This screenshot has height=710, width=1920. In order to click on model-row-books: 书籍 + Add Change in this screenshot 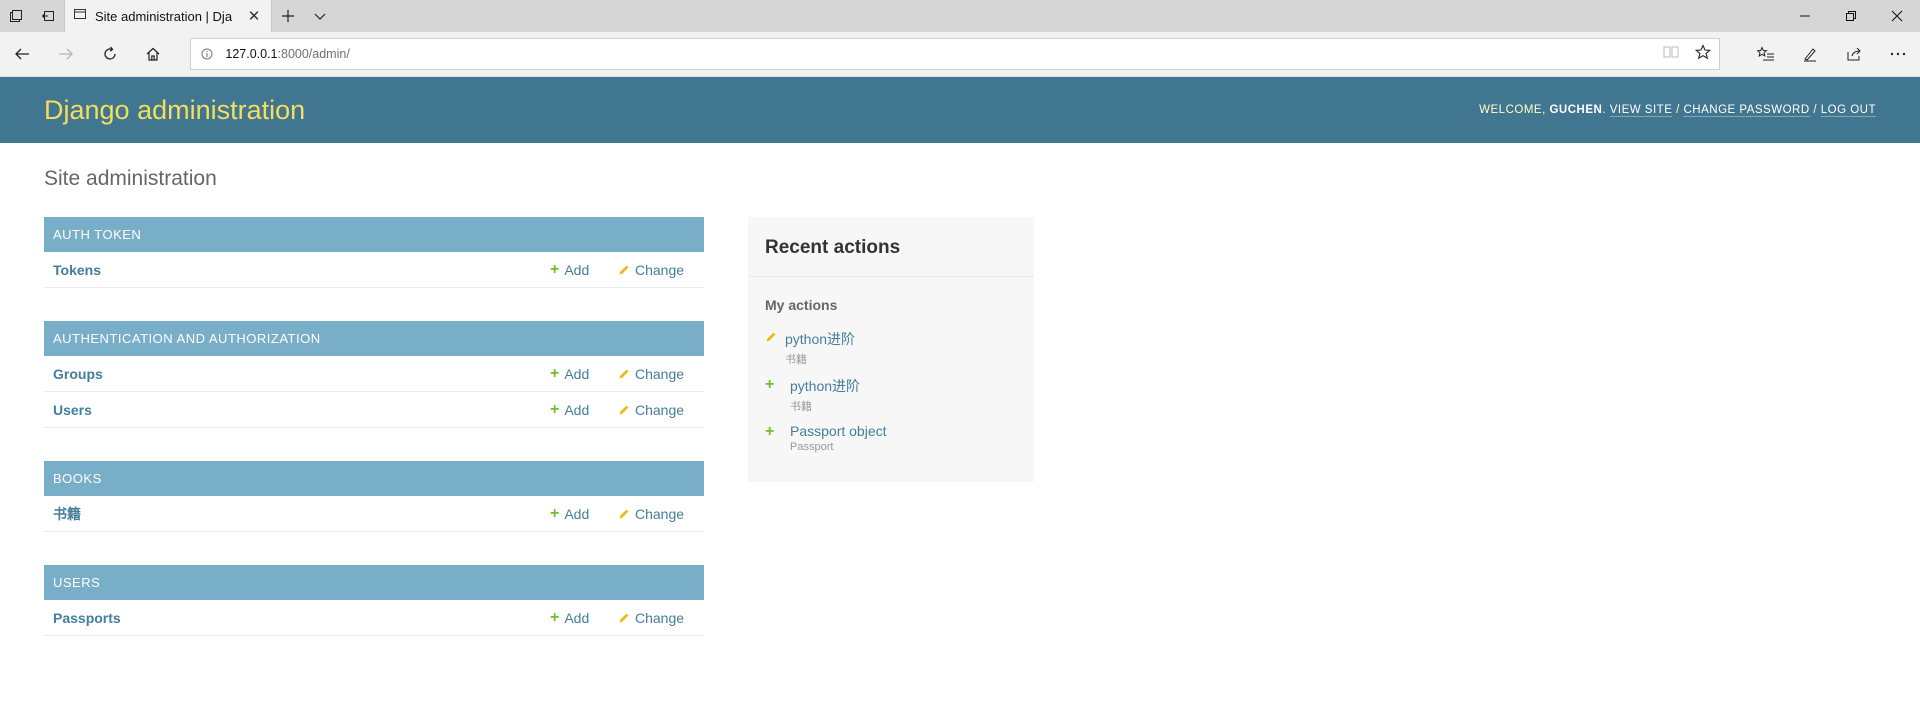, I will do `click(374, 514)`.